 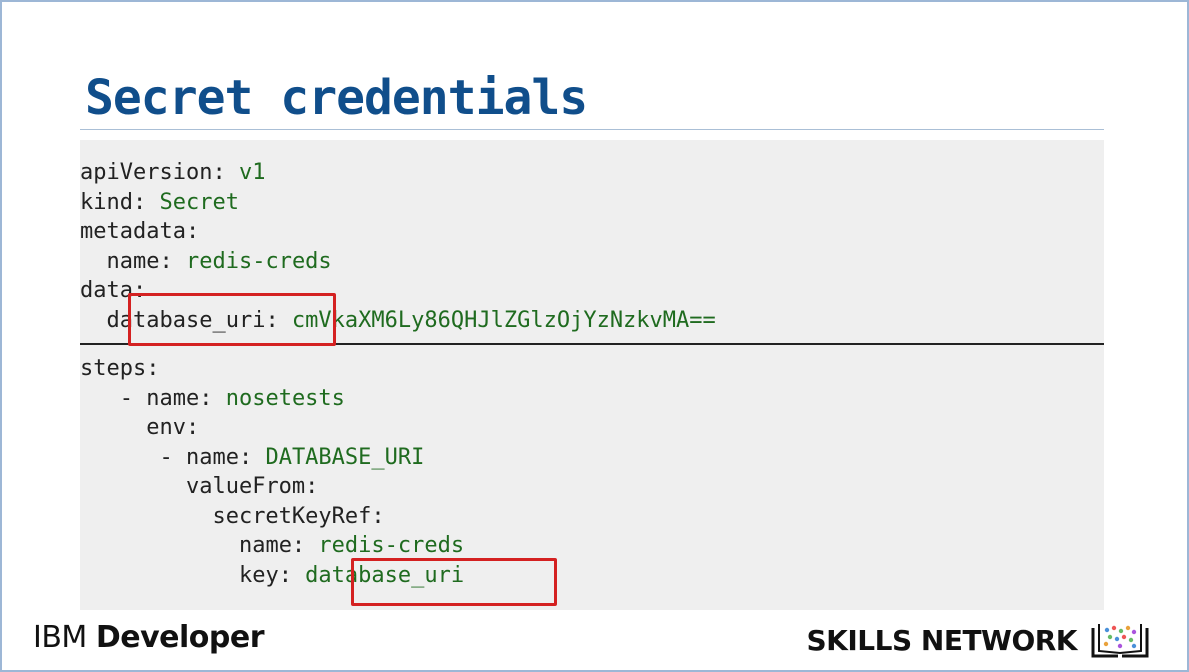 What do you see at coordinates (338, 457) in the screenshot?
I see `code-value: DATABASE_URI` at bounding box center [338, 457].